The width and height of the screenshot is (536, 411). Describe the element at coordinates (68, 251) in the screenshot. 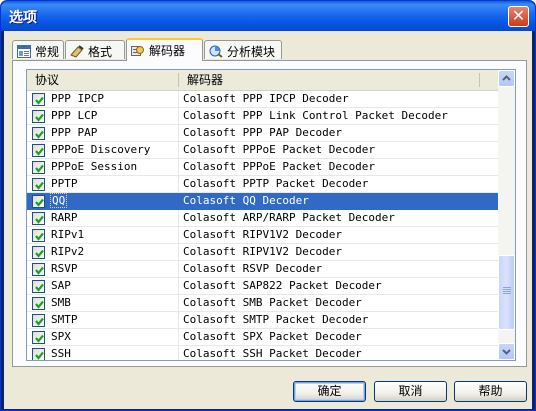

I see `protocol-cell: RIPv2` at that location.